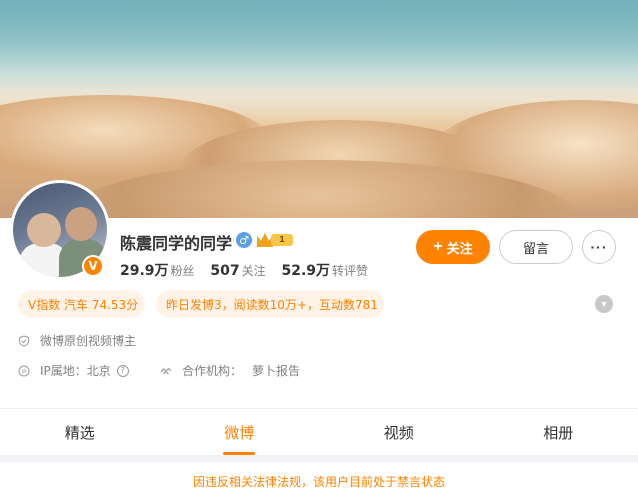 Image resolution: width=638 pixels, height=500 pixels. Describe the element at coordinates (453, 247) in the screenshot. I see `follow-button: + 关注` at that location.